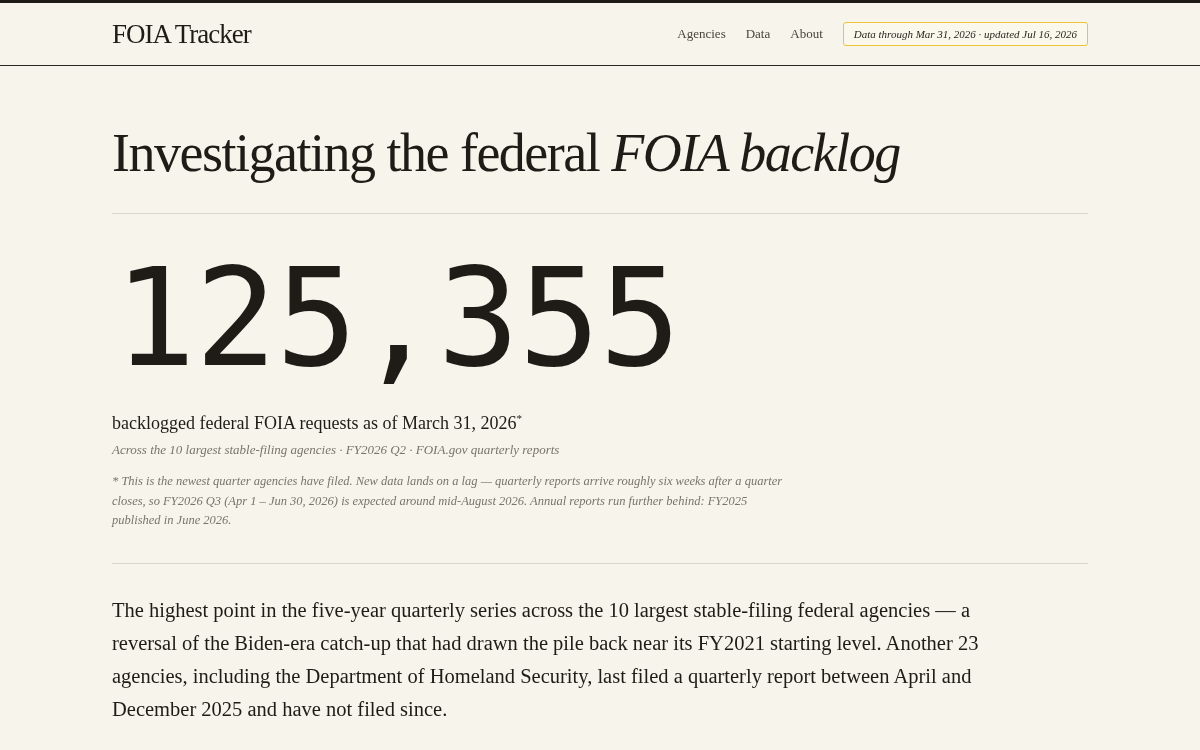 The width and height of the screenshot is (1200, 750). Describe the element at coordinates (758, 34) in the screenshot. I see `nav-link: Data` at that location.